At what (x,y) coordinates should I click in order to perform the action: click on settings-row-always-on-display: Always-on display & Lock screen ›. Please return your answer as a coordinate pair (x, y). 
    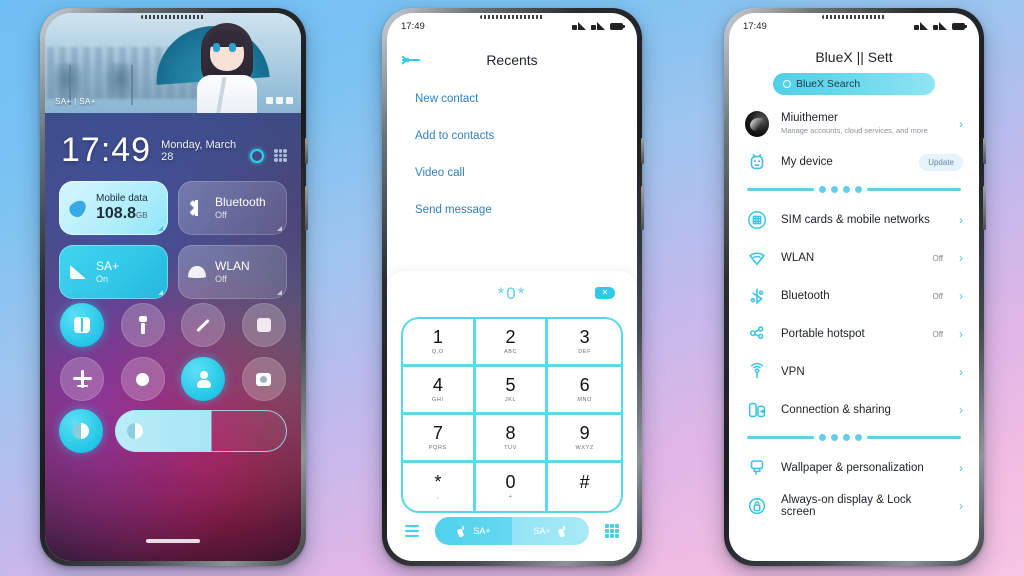
    Looking at the image, I should click on (854, 506).